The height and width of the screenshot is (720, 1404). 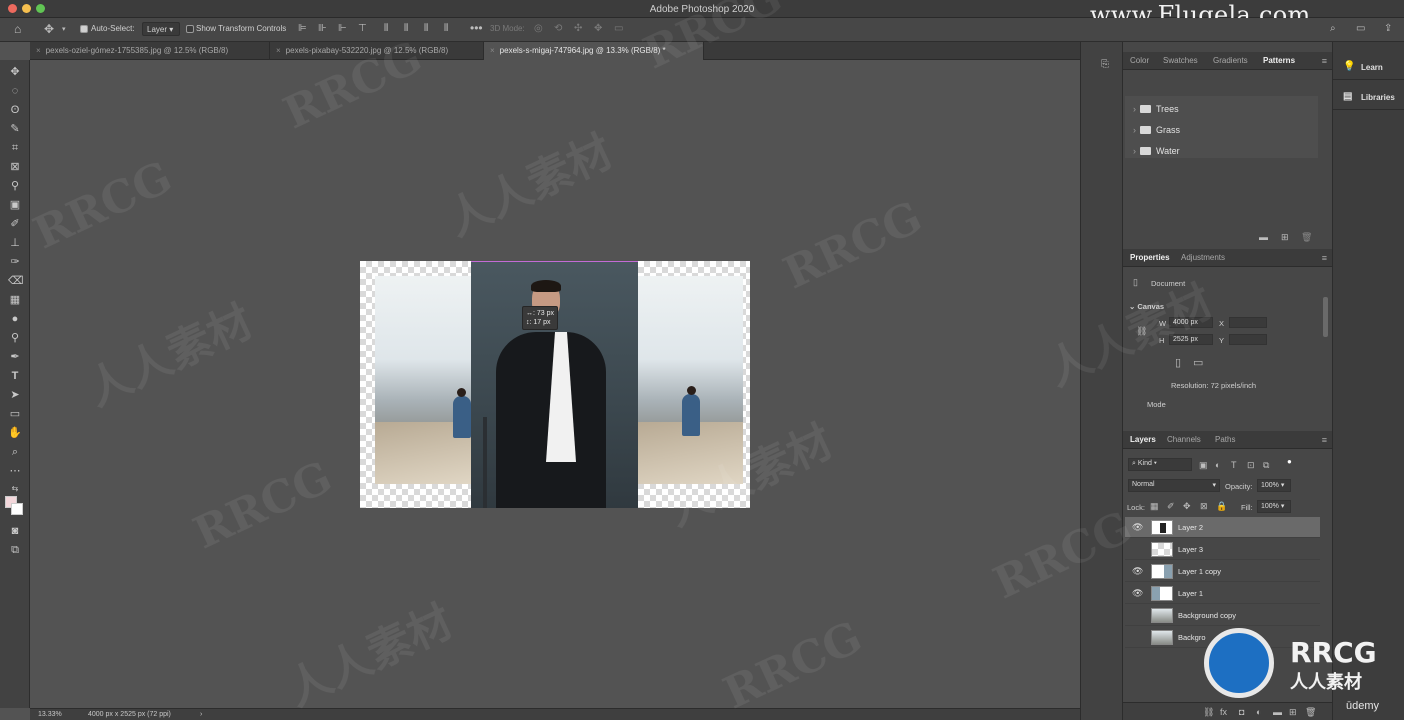 I want to click on libraries-button: ▤ Libraries, so click(x=1368, y=97).